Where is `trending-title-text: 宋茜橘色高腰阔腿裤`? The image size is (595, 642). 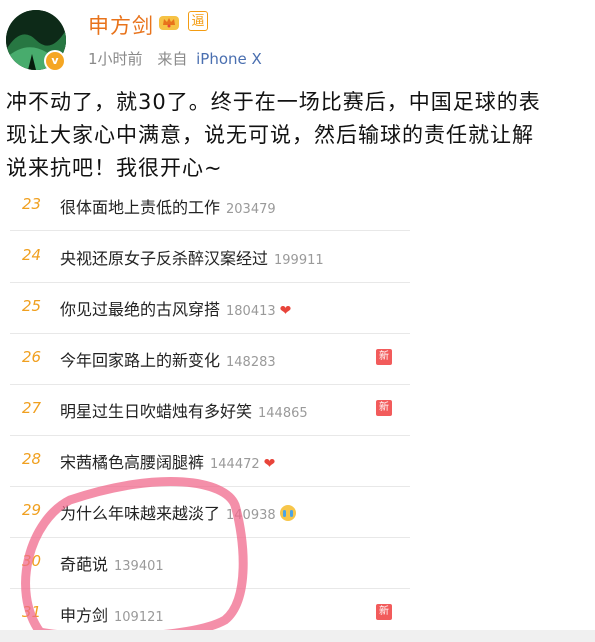
trending-title-text: 宋茜橘色高腰阔腿裤 is located at coordinates (132, 462).